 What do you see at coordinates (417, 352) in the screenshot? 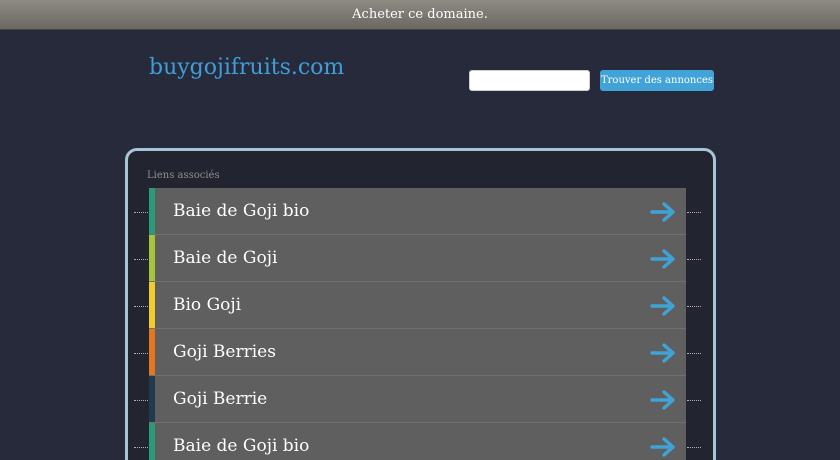
I see `related-link-4: Goji Berries` at bounding box center [417, 352].